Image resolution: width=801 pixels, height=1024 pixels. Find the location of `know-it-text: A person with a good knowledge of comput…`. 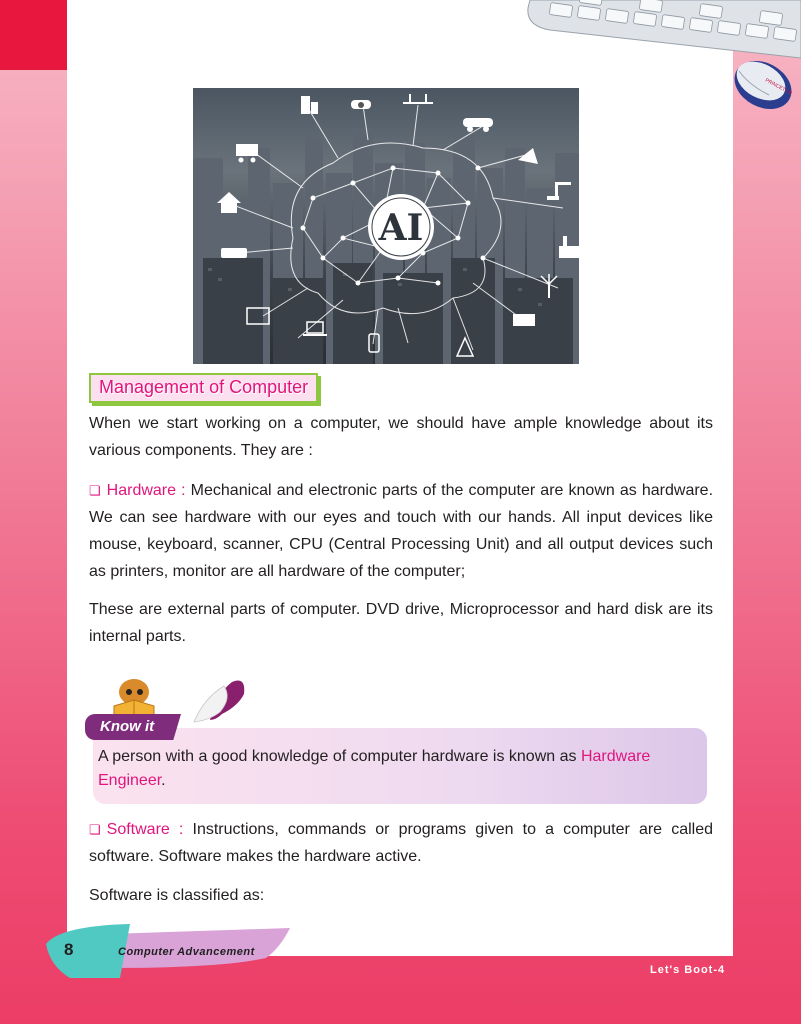

know-it-text: A person with a good knowledge of comput… is located at coordinates (374, 768).